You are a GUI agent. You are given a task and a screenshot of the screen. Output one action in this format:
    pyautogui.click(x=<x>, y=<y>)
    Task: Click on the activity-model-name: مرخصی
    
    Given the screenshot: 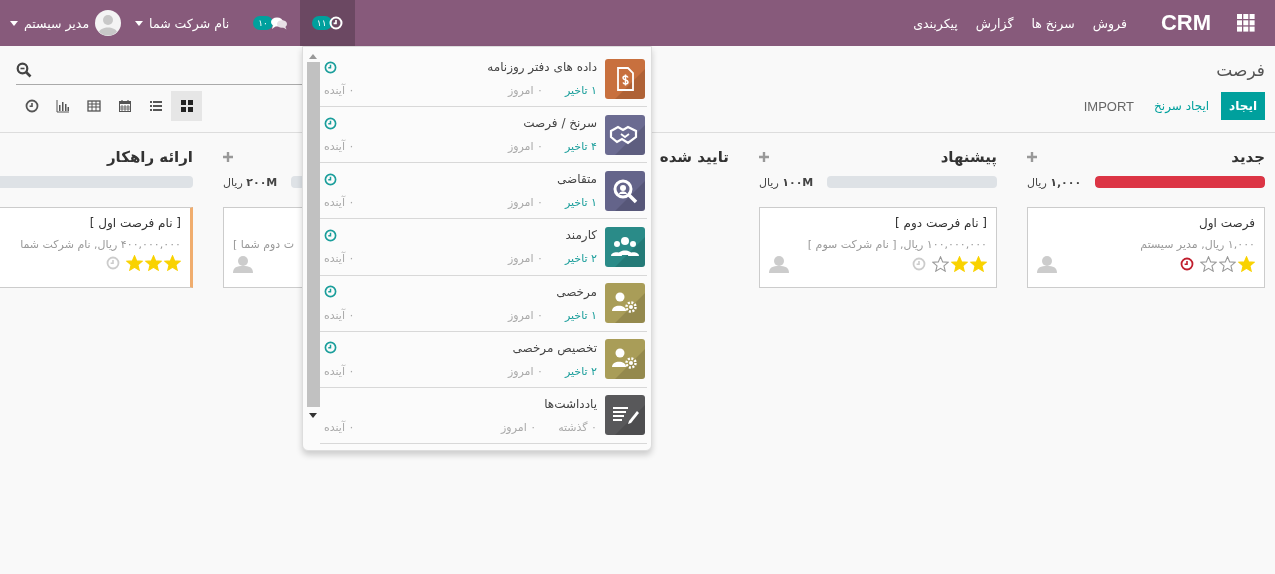 What is the action you would take?
    pyautogui.click(x=576, y=291)
    